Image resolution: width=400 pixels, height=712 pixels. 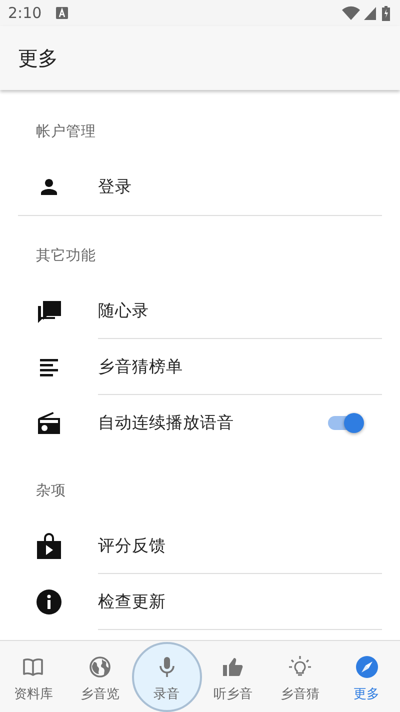 I want to click on nav-tab: 听乡音, so click(x=233, y=676).